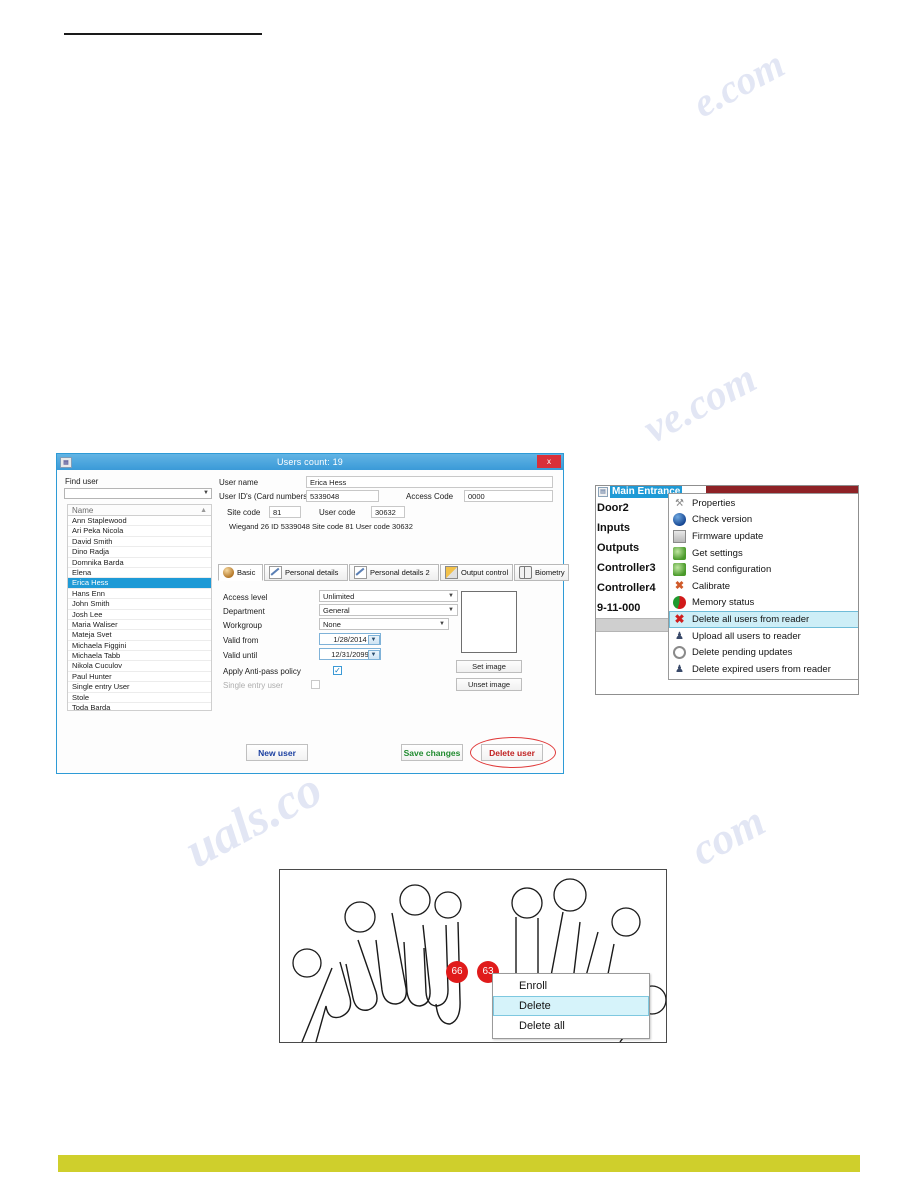 The height and width of the screenshot is (1188, 918). I want to click on menu-item-delete-pending-updates: Delete pending updates, so click(763, 652).